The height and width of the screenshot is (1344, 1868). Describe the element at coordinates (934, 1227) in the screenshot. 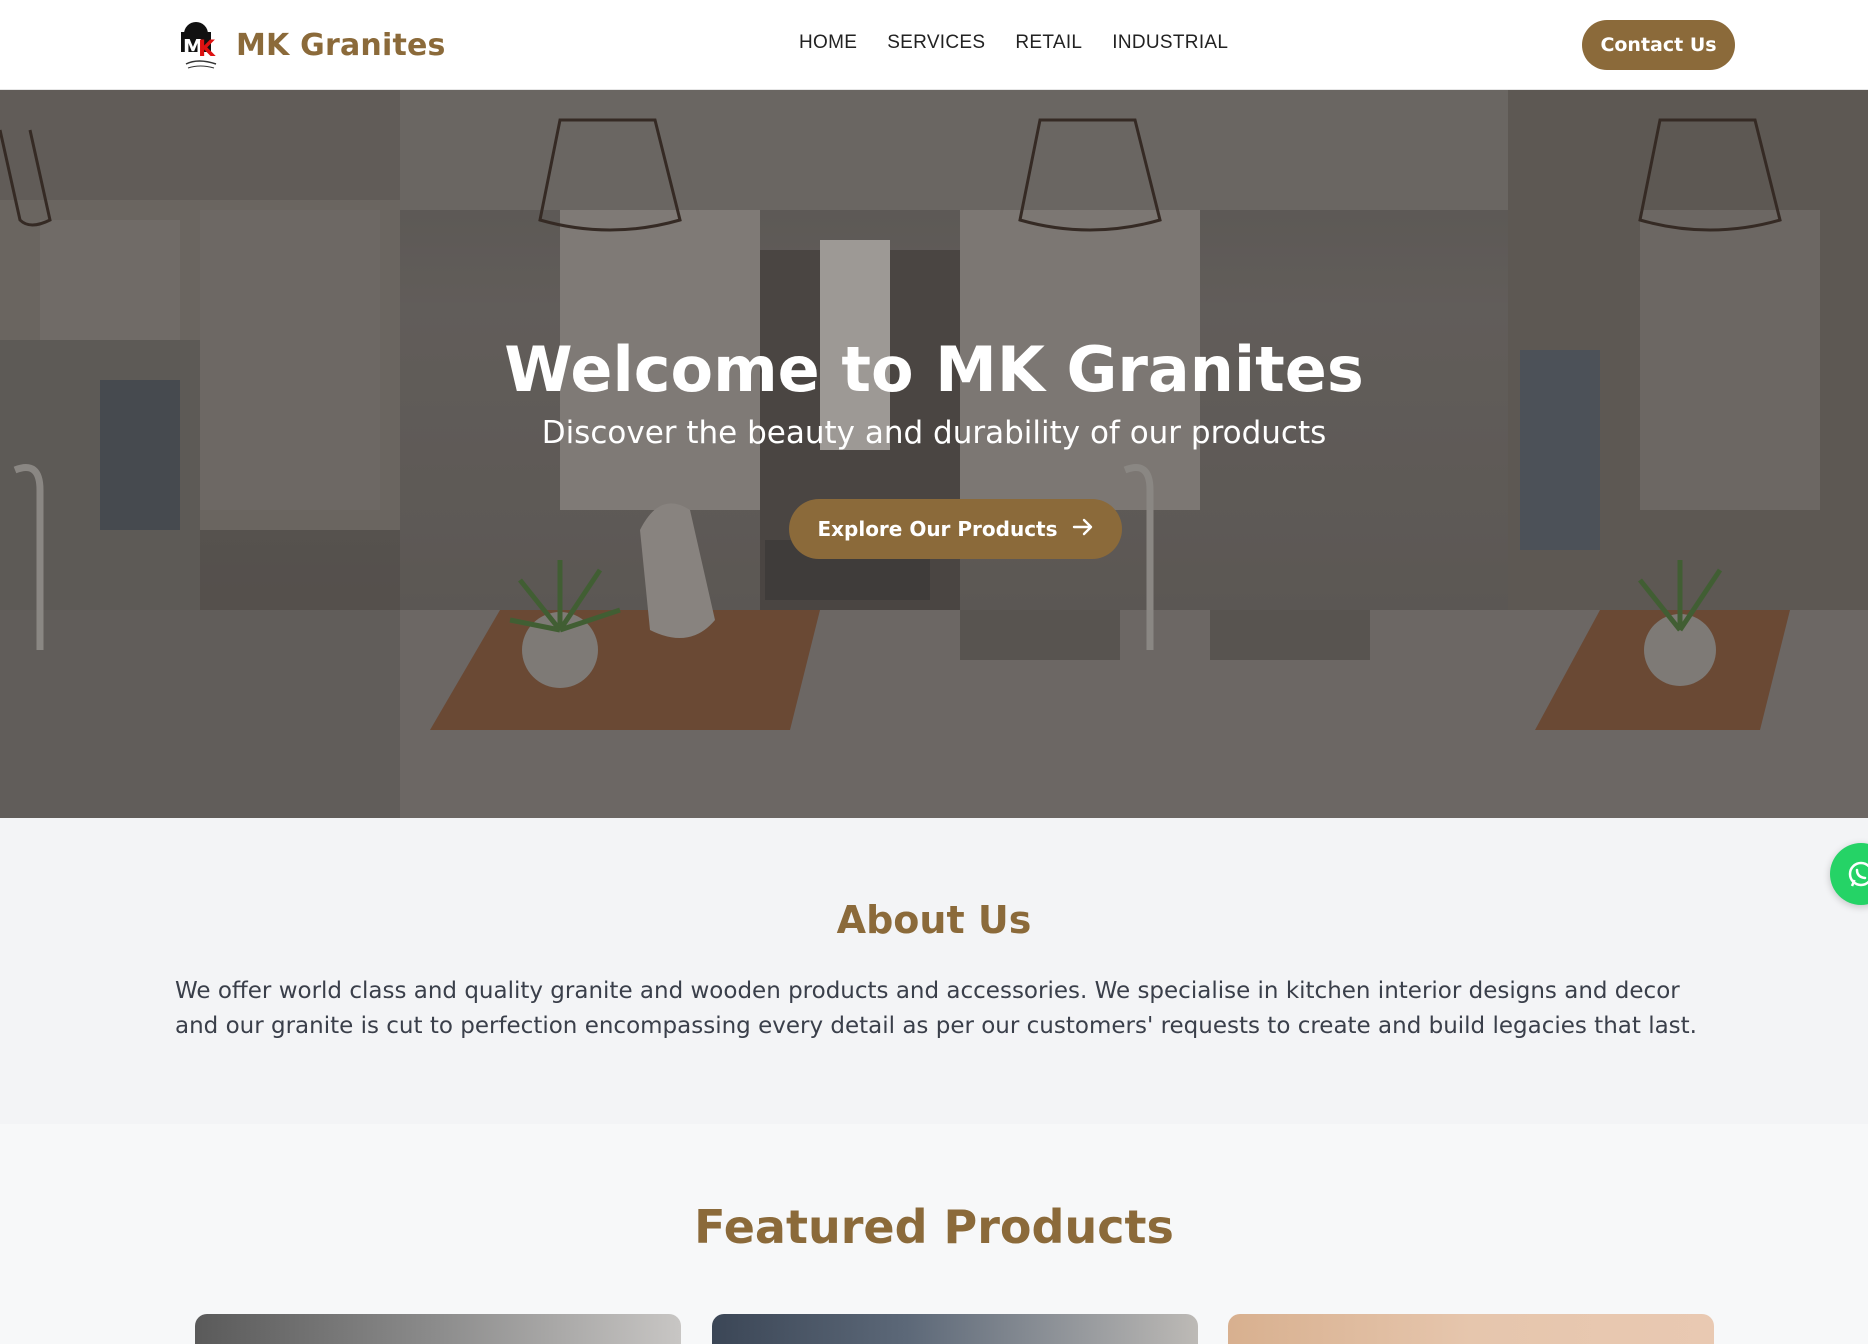

I see `featured-title: Featured Products` at that location.